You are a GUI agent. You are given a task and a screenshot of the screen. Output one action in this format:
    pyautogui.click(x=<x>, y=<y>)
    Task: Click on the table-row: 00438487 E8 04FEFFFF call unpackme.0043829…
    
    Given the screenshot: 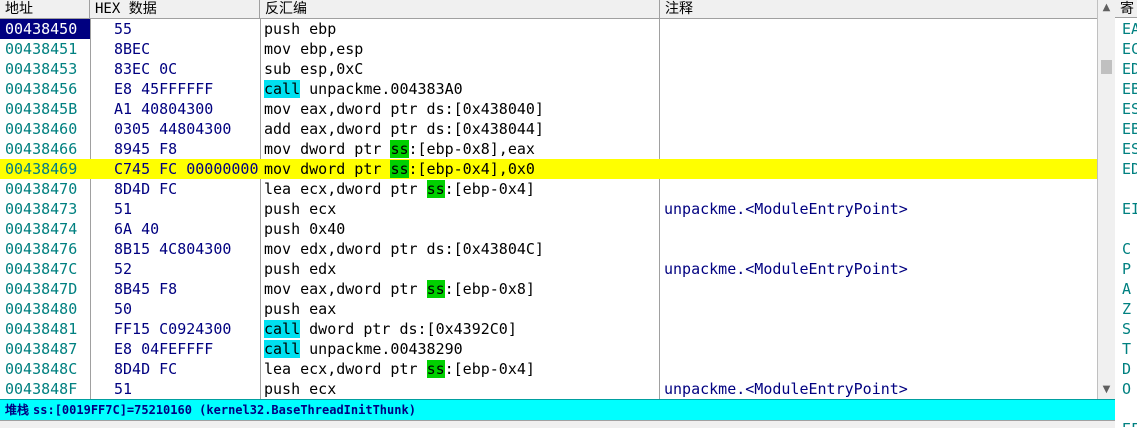 What is the action you would take?
    pyautogui.click(x=548, y=349)
    